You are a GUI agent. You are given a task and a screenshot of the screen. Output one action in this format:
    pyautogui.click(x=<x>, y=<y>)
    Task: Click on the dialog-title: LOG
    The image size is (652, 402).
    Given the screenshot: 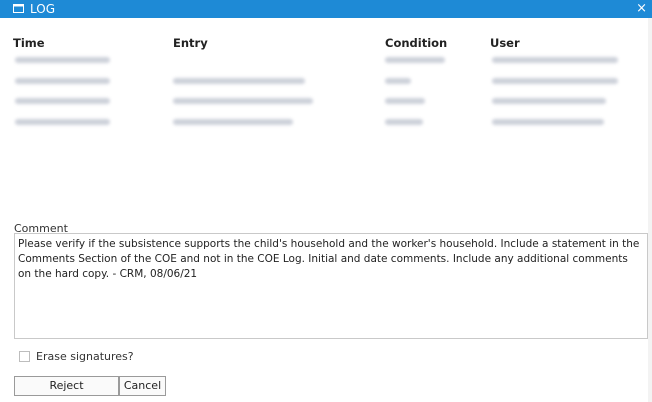 What is the action you would take?
    pyautogui.click(x=43, y=9)
    